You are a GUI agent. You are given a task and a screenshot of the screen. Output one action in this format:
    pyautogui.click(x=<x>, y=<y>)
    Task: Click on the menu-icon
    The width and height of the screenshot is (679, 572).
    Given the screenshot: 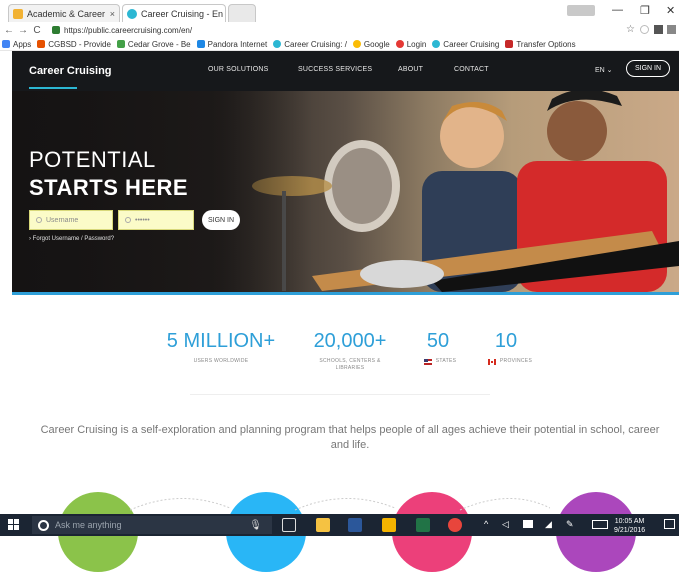 What is the action you would take?
    pyautogui.click(x=671, y=29)
    